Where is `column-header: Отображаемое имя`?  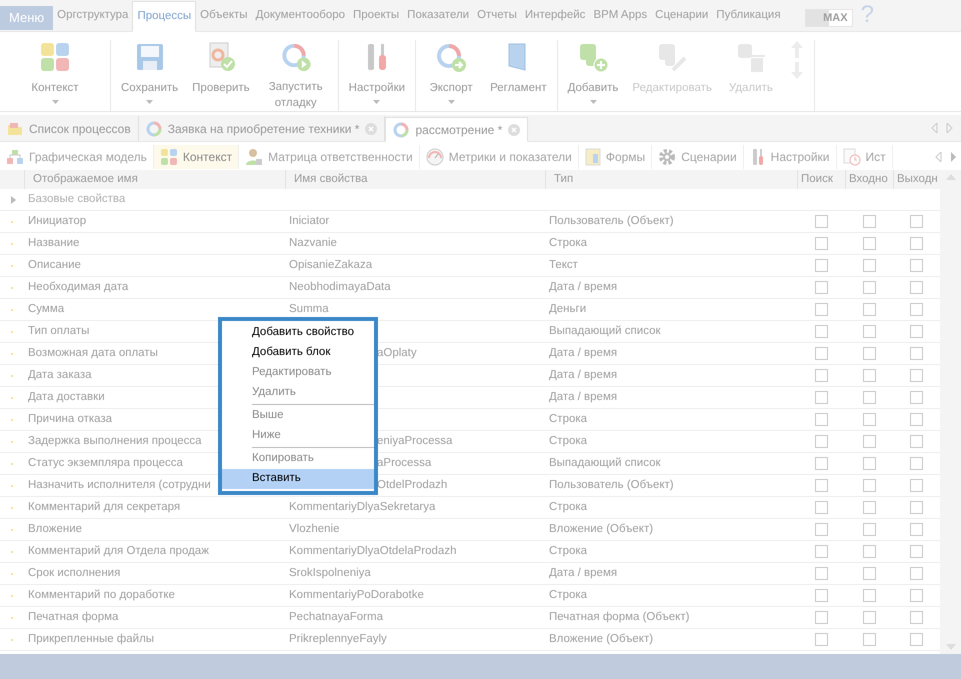 column-header: Отображаемое имя is located at coordinates (154, 179).